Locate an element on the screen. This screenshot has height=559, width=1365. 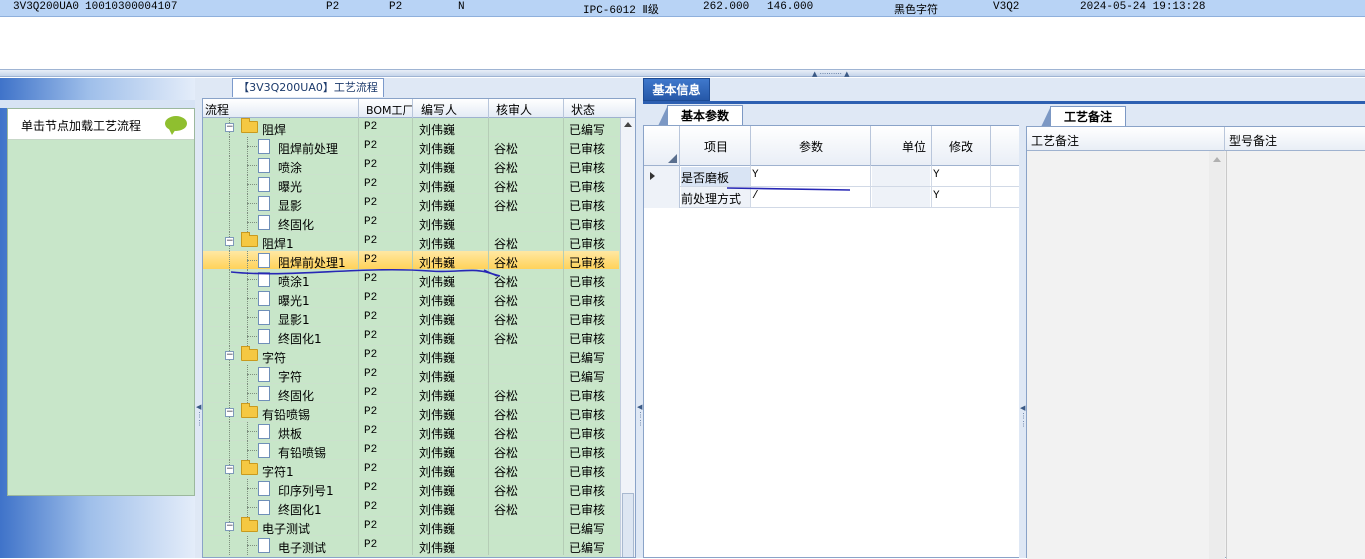
load-process-button: 单击节点加载工艺流程 is located at coordinates (101, 124).